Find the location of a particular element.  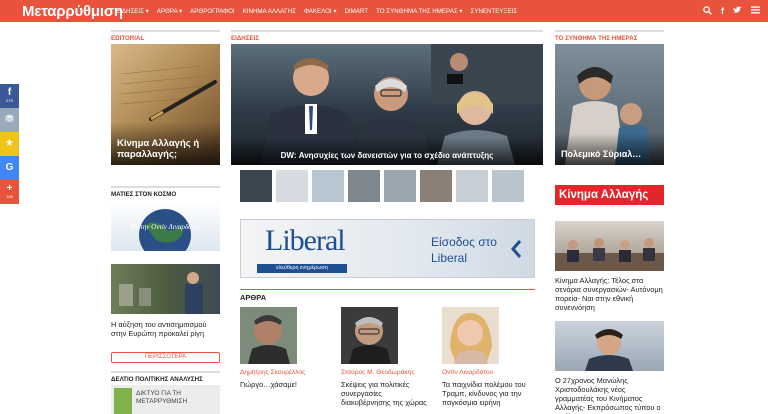

liberal-enter-text: Είσοδος στο Liberal is located at coordinates (464, 250).